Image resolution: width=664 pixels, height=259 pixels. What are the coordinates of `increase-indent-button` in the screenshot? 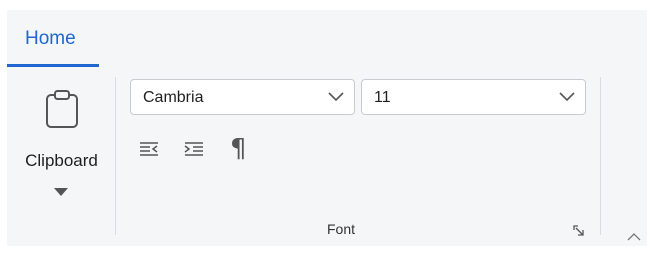 It's located at (194, 150).